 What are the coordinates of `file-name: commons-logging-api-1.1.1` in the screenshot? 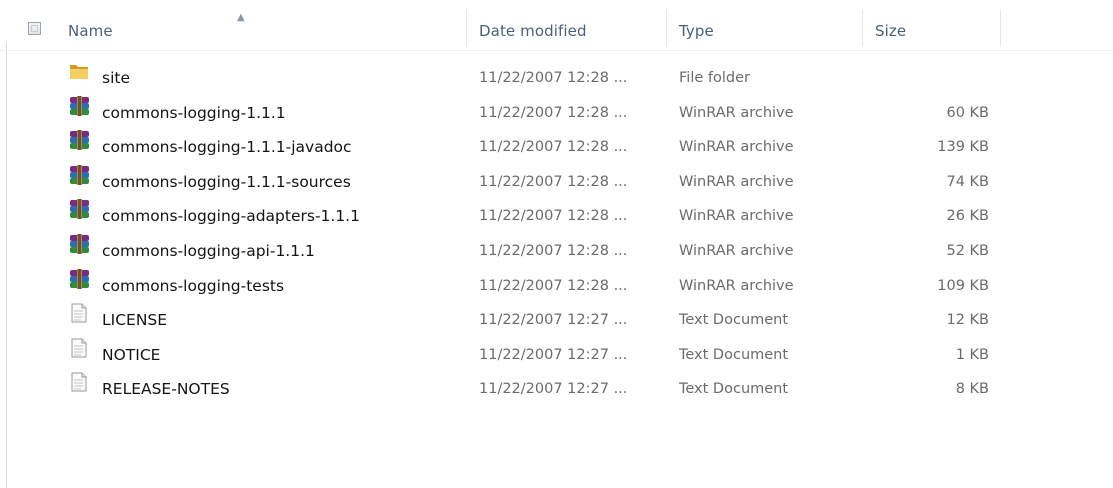 It's located at (208, 250).